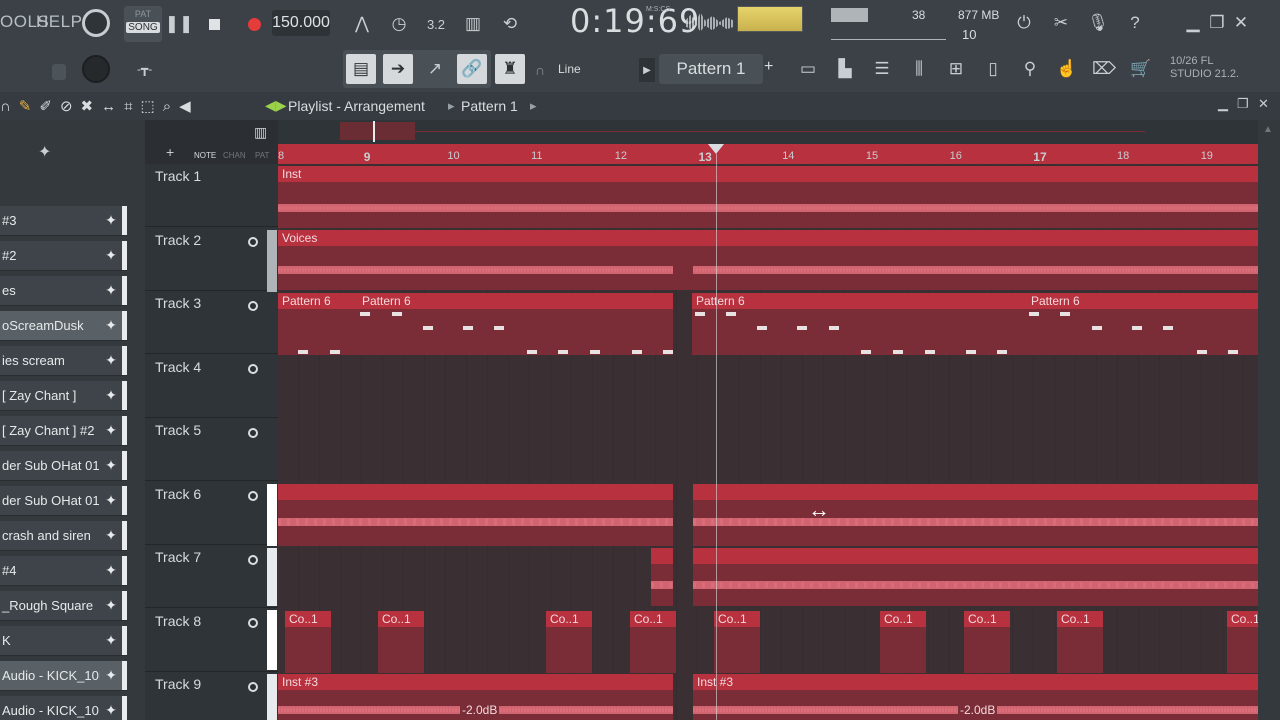 This screenshot has width=1280, height=720. I want to click on pencil-icon: ✎, so click(29, 106).